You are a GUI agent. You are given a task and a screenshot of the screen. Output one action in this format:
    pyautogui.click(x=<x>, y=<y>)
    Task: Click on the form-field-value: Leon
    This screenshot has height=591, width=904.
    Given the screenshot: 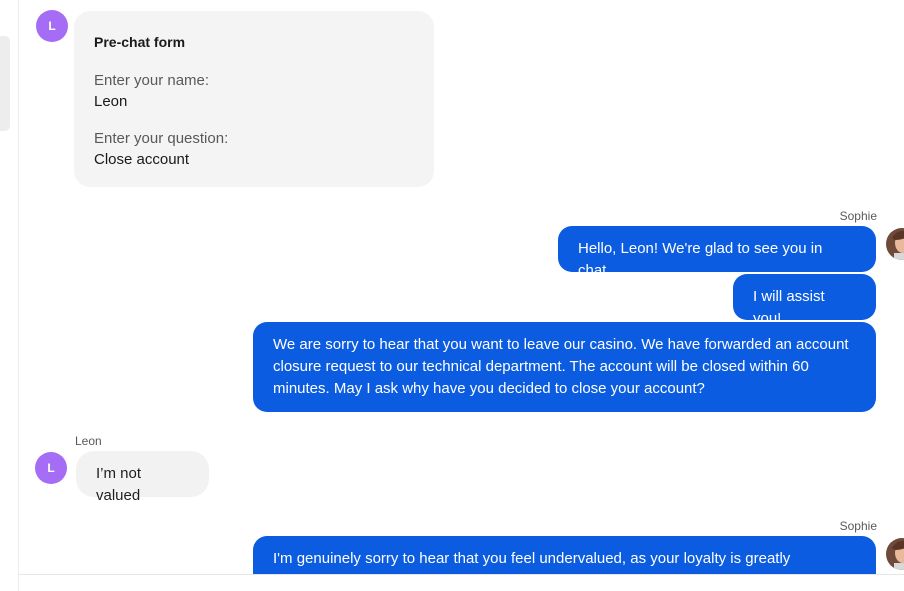 What is the action you would take?
    pyautogui.click(x=111, y=101)
    